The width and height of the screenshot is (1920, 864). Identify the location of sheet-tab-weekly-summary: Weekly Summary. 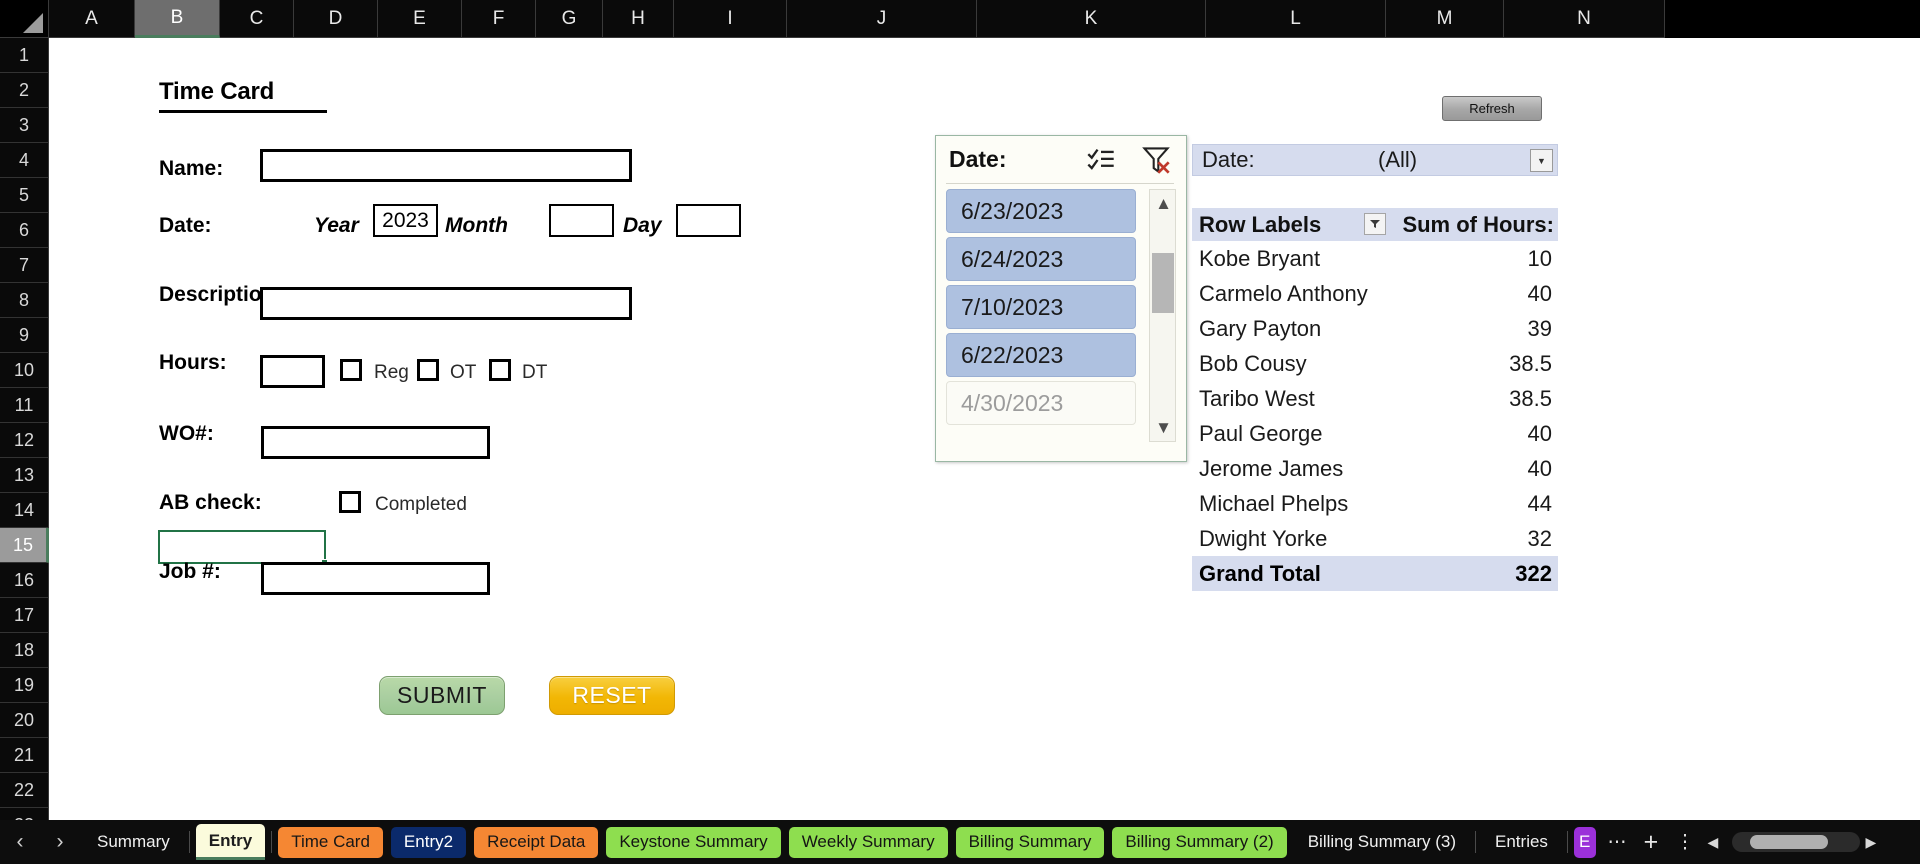
(868, 842).